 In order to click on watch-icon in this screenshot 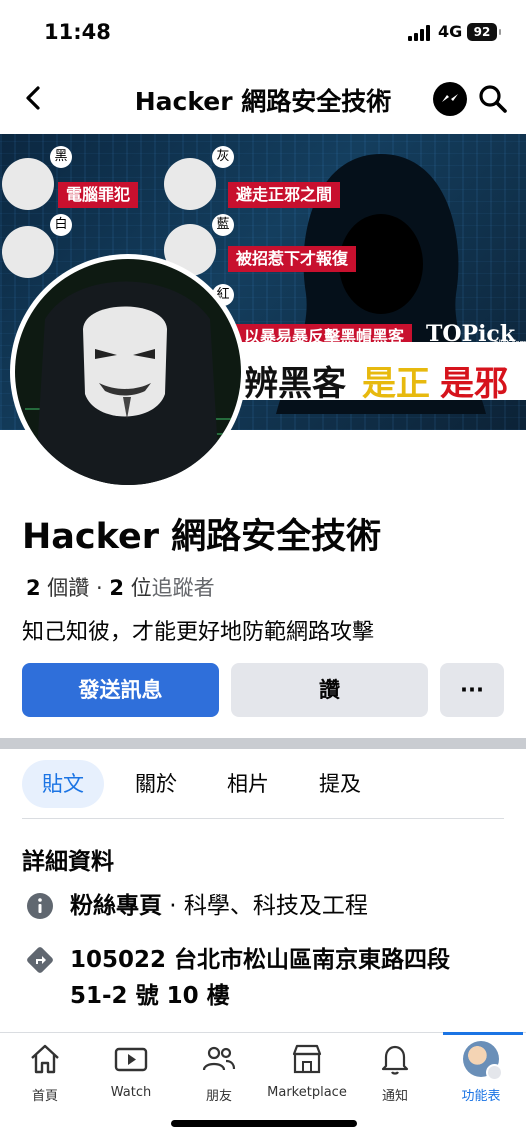, I will do `click(131, 1059)`.